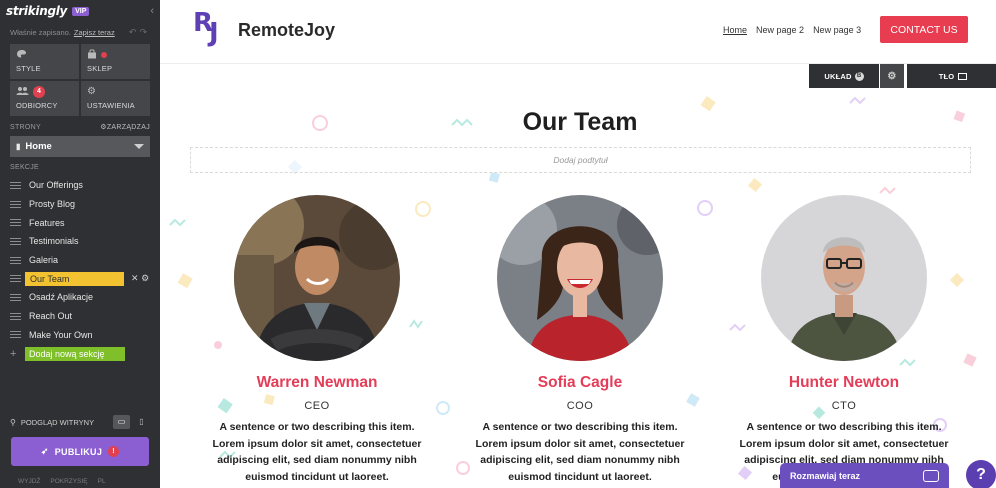  What do you see at coordinates (57, 422) in the screenshot?
I see `site-preview-label: PODGLĄD WITRYNY` at bounding box center [57, 422].